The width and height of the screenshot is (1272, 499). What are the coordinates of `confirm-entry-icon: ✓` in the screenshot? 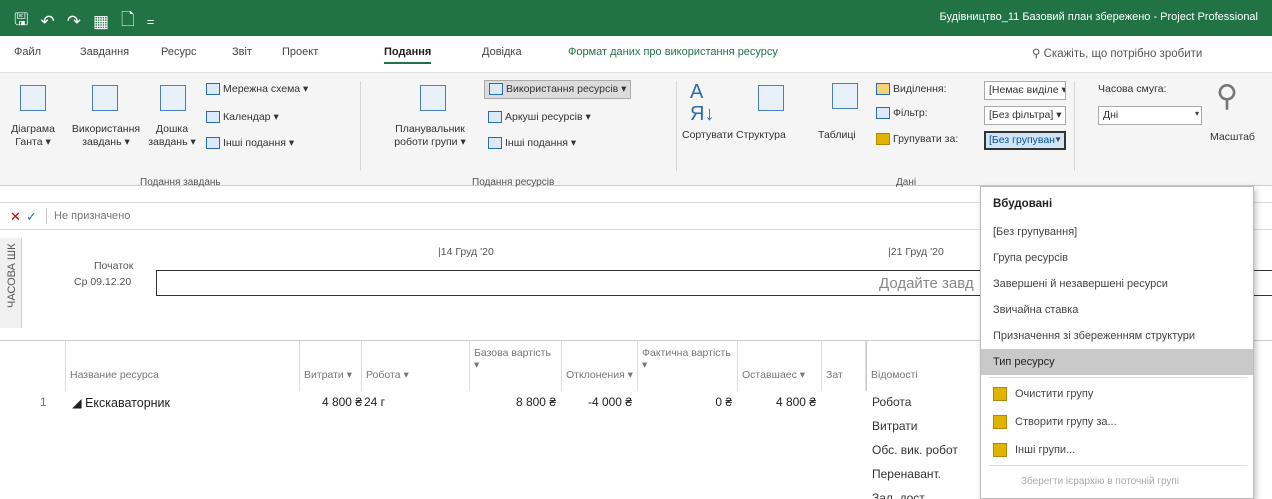 It's located at (31, 217).